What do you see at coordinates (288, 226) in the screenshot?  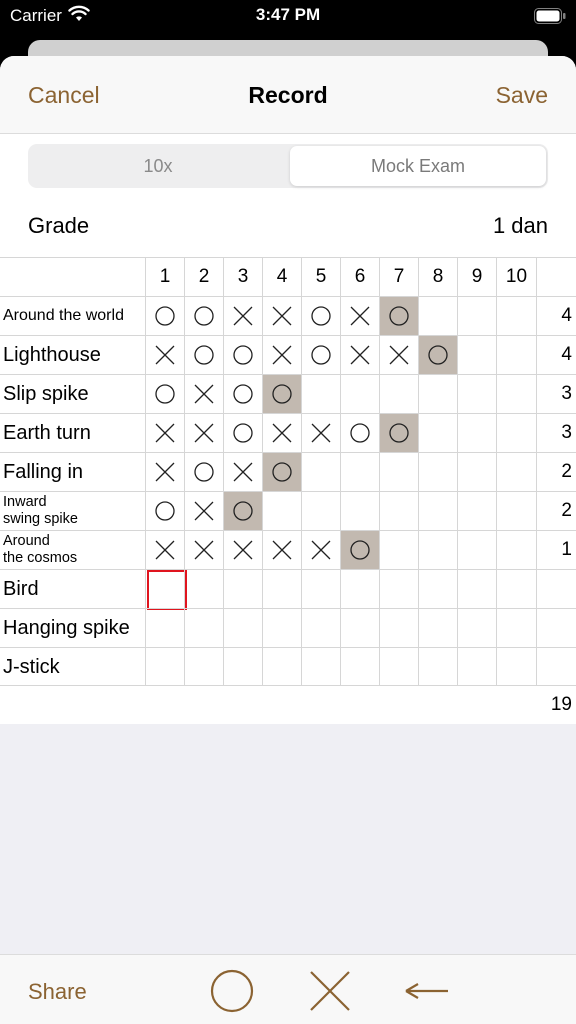 I see `grade-row: Grade 1 dan` at bounding box center [288, 226].